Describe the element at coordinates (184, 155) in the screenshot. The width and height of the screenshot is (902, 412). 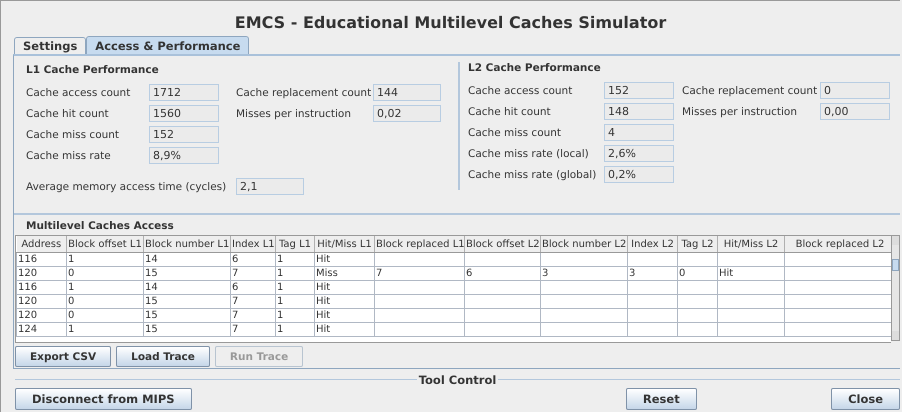
I see `value-field: 8,9%` at that location.